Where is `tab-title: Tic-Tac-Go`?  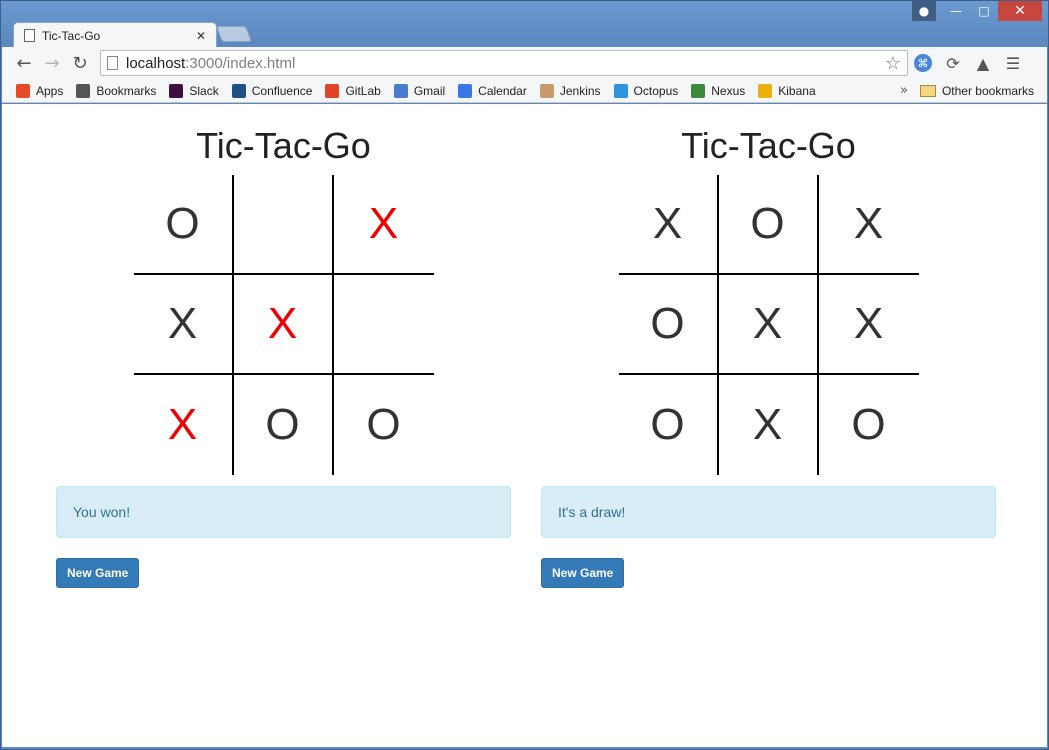
tab-title: Tic-Tac-Go is located at coordinates (71, 35).